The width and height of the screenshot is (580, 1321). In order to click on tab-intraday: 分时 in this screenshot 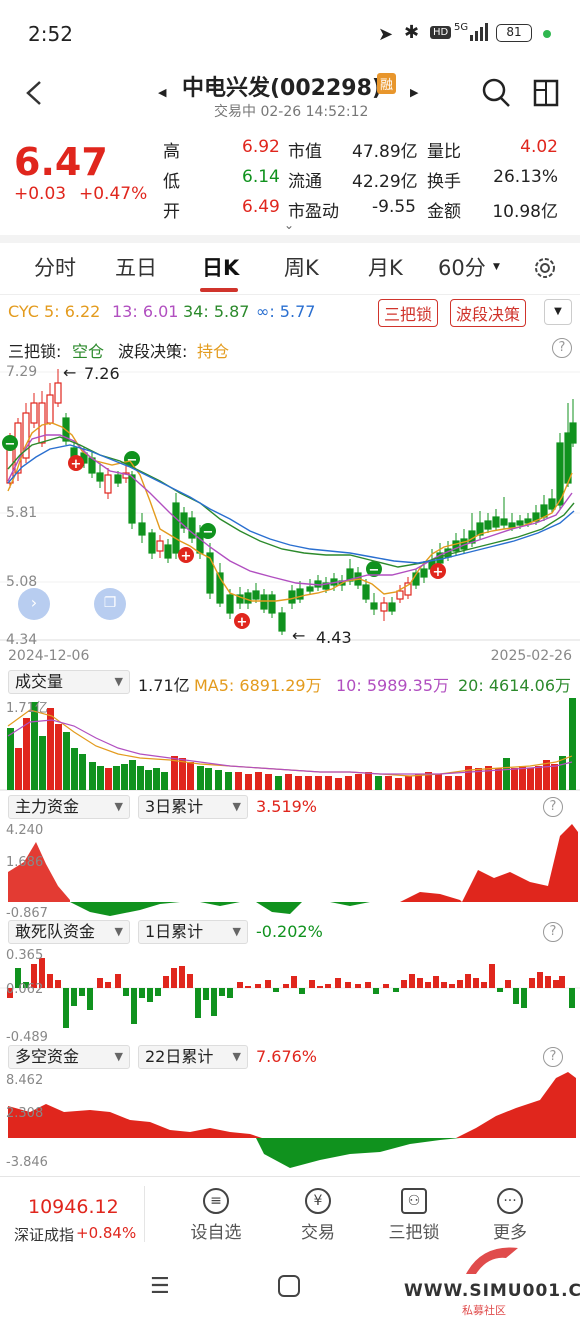, I will do `click(55, 267)`.